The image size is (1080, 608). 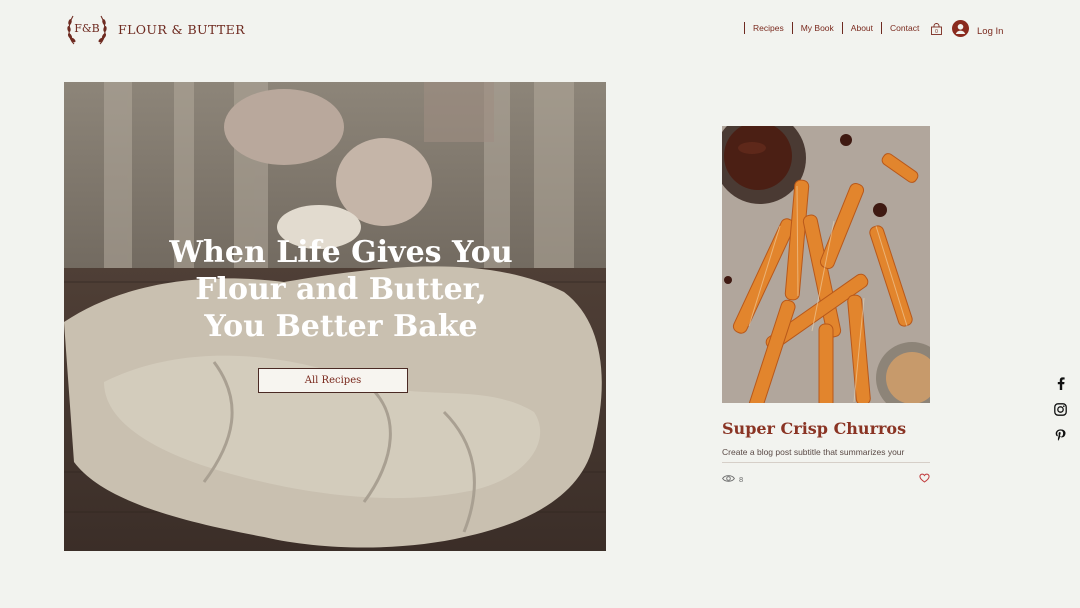 What do you see at coordinates (1060, 383) in the screenshot?
I see `facebook-icon` at bounding box center [1060, 383].